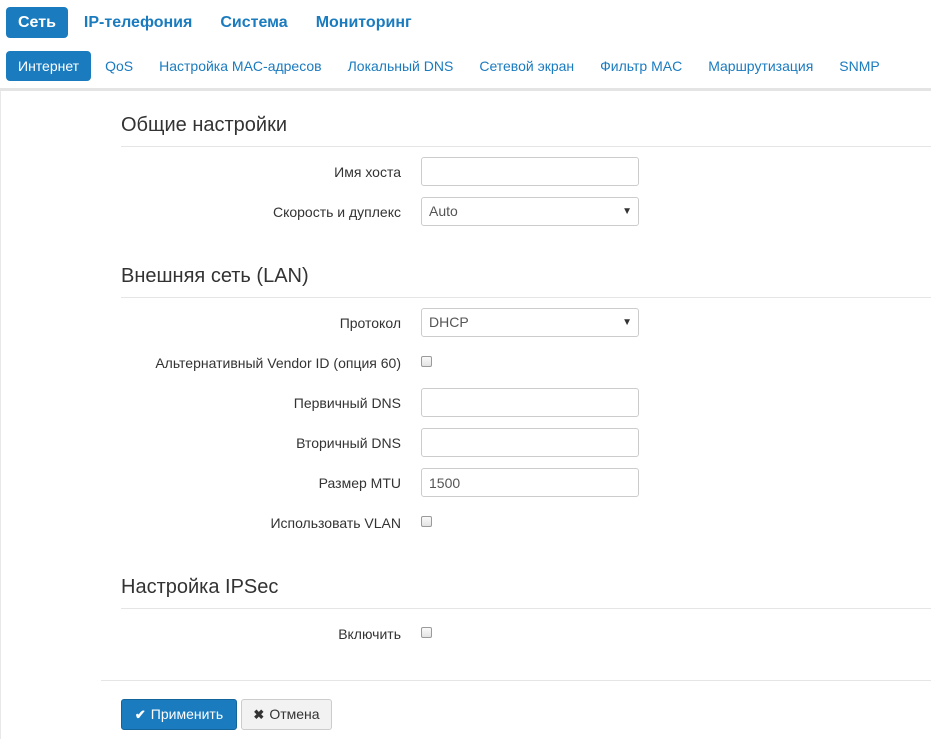 Image resolution: width=931 pixels, height=739 pixels. Describe the element at coordinates (119, 66) in the screenshot. I see `tab-qos: QoS` at that location.